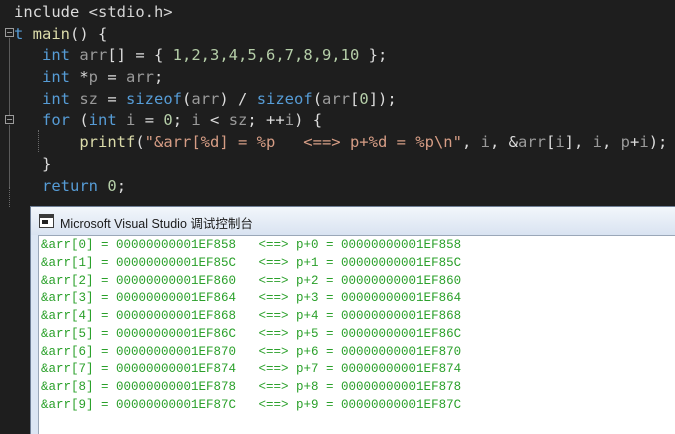  What do you see at coordinates (266, 55) in the screenshot?
I see `code-token: 1,2,3,4,5,6,7,8,9,10` at bounding box center [266, 55].